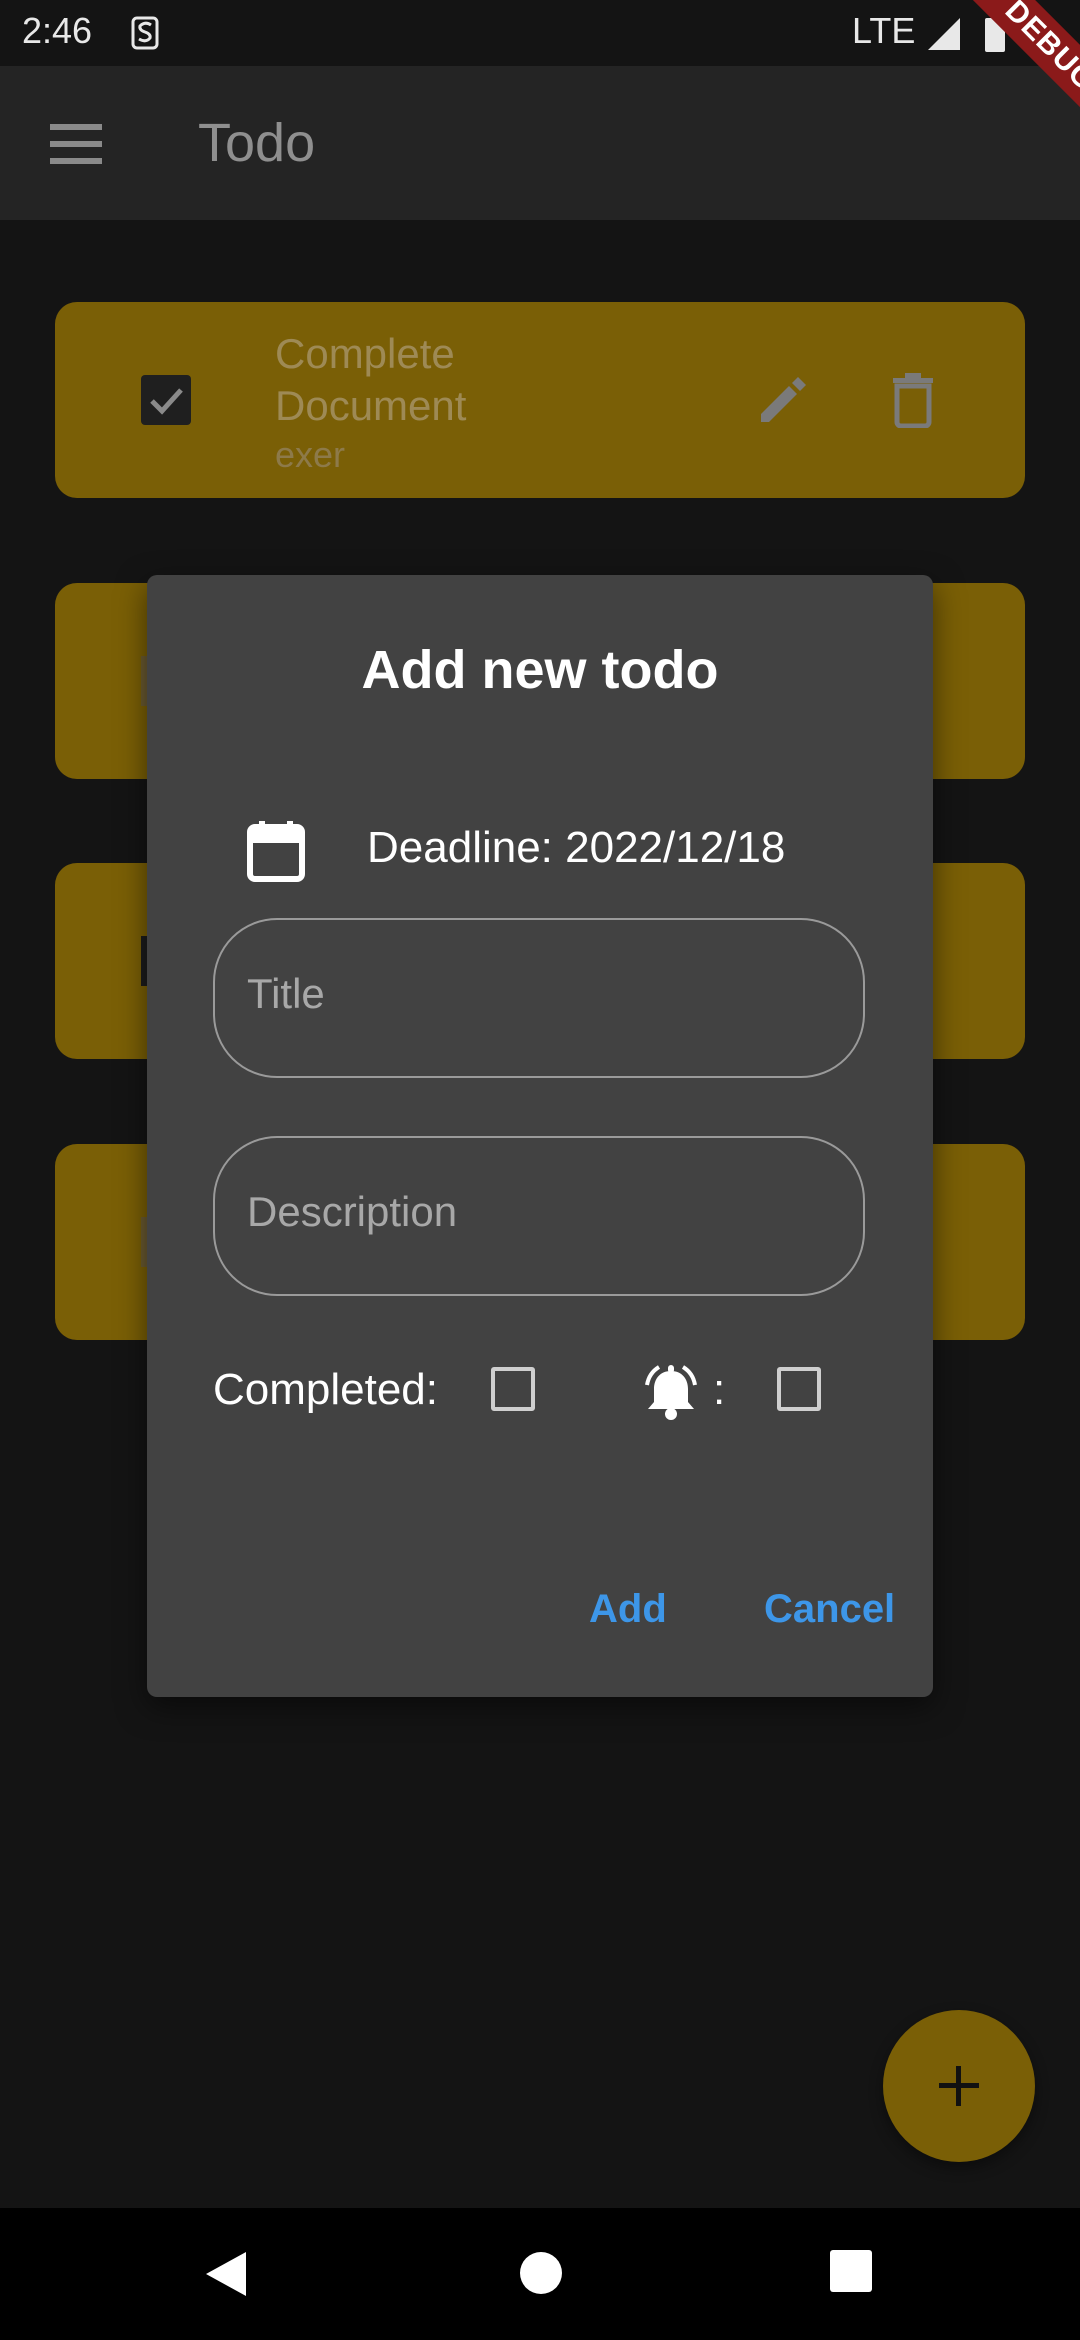 This screenshot has height=2340, width=1080. I want to click on alarm-checkbox, so click(799, 1389).